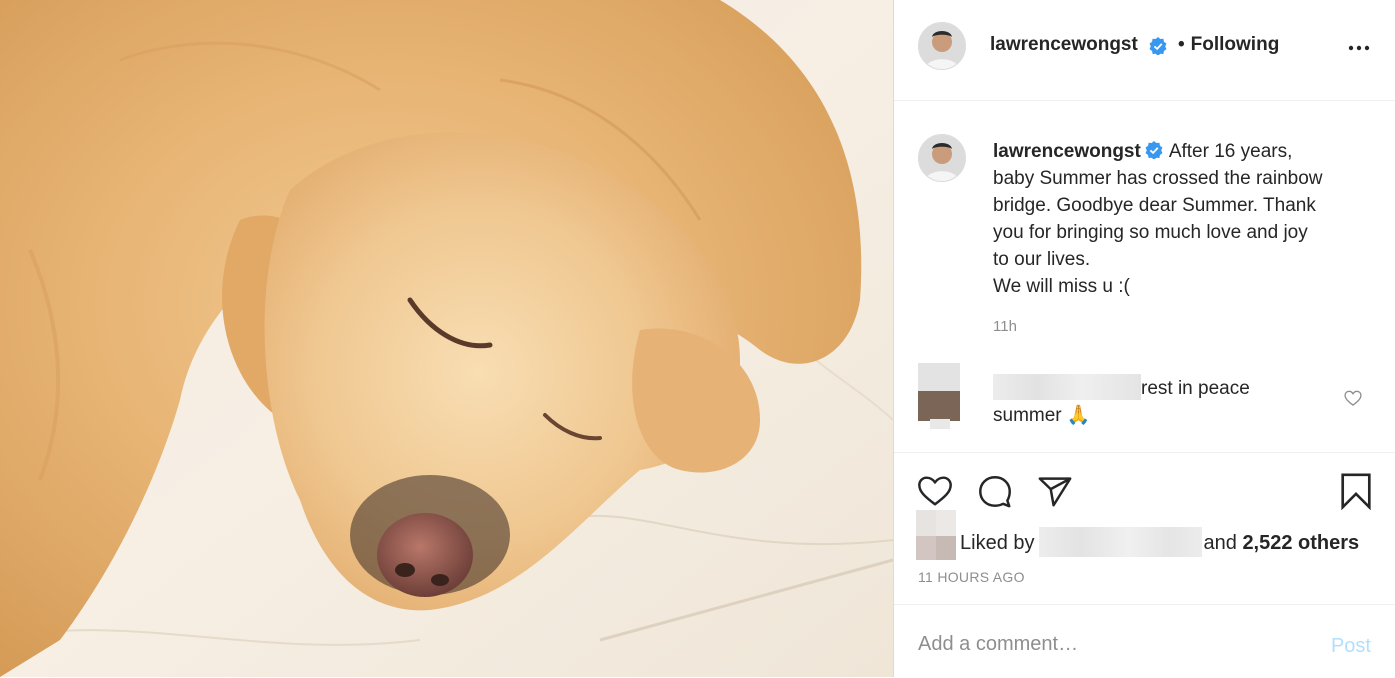  What do you see at coordinates (1163, 401) in the screenshot?
I see `comment-text: rest in peace summer 🙏` at bounding box center [1163, 401].